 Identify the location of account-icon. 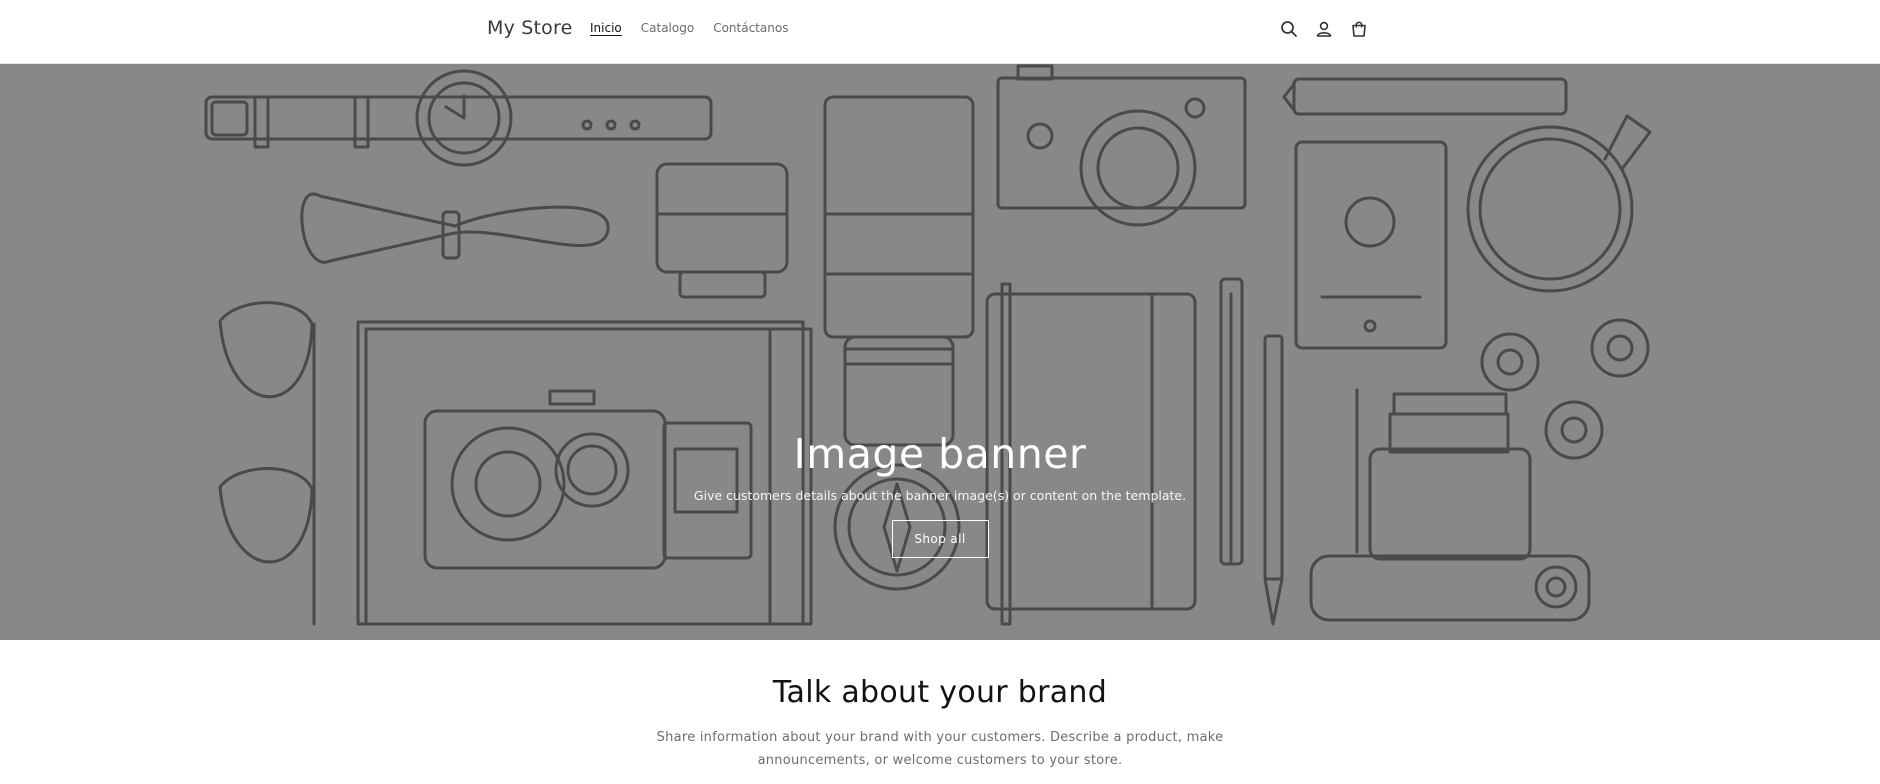
(1323, 28).